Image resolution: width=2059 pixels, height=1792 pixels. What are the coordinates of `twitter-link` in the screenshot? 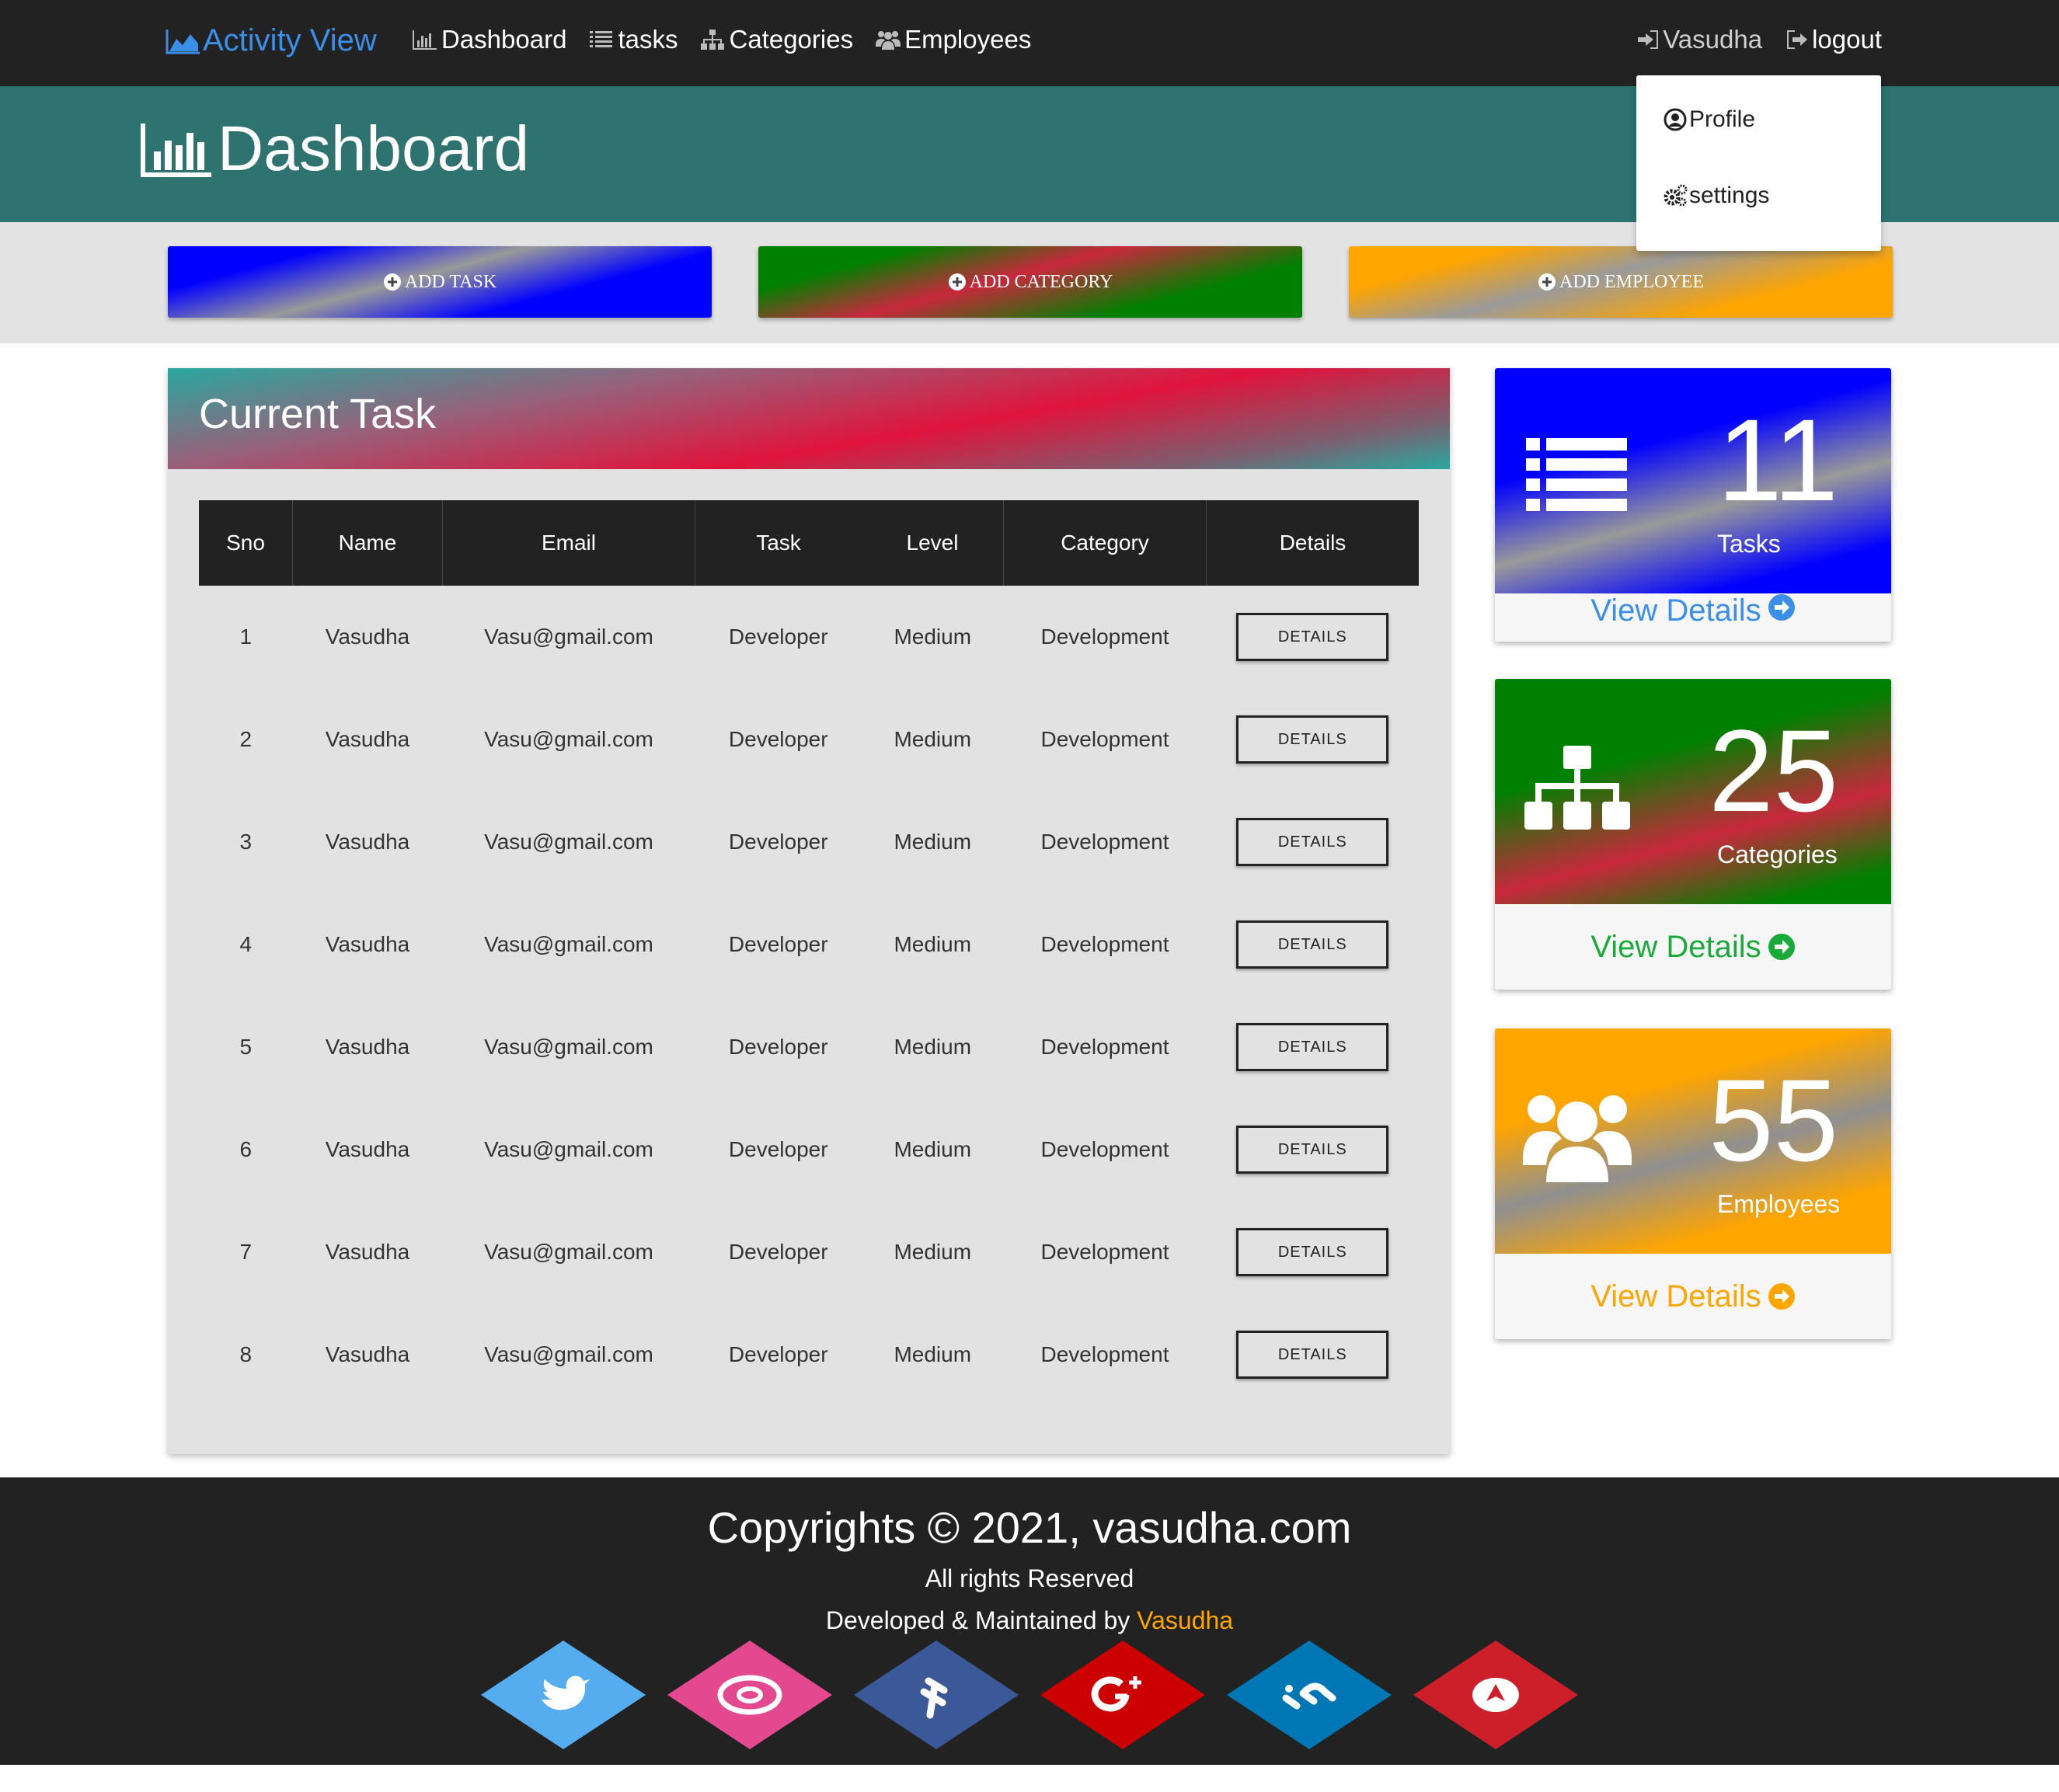 It's located at (563, 1695).